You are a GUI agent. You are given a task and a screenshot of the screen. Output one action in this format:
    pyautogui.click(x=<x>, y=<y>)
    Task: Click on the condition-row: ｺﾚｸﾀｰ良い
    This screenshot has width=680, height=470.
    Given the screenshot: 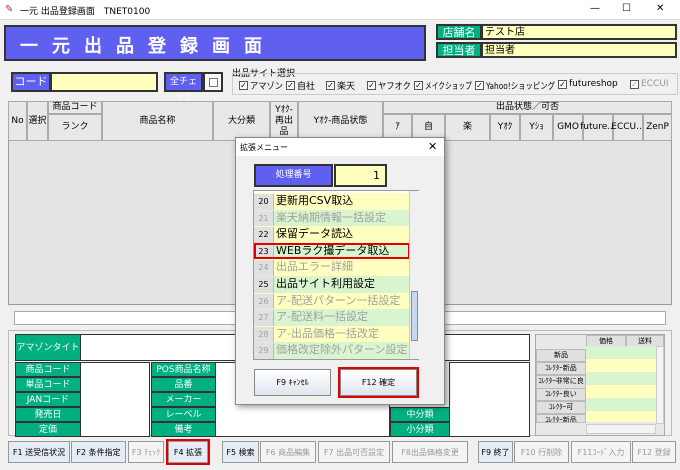 What is the action you would take?
    pyautogui.click(x=561, y=394)
    